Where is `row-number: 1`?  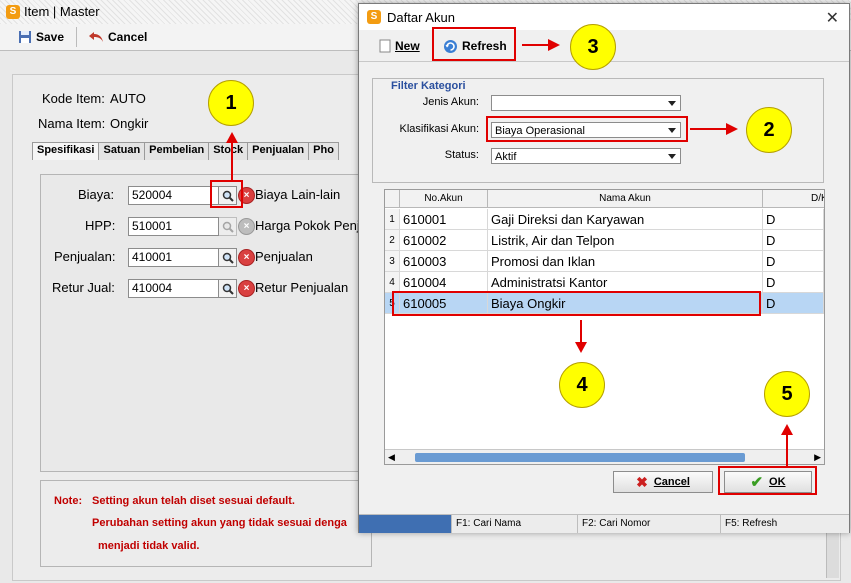
row-number: 1 is located at coordinates (392, 219).